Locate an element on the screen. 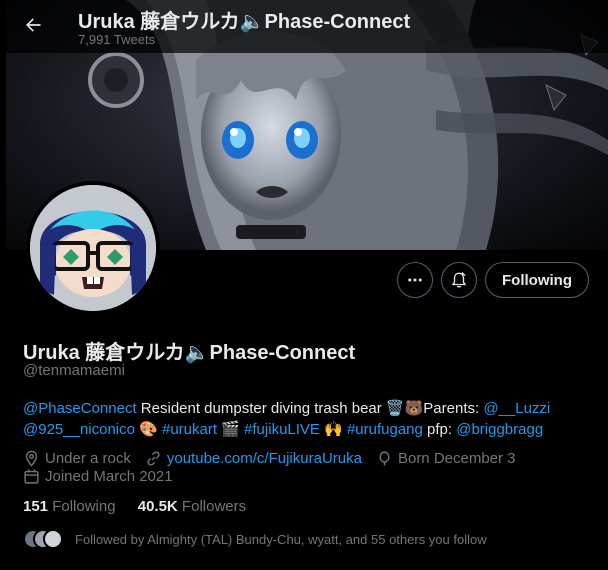 The height and width of the screenshot is (570, 608). following-button: Following is located at coordinates (537, 280).